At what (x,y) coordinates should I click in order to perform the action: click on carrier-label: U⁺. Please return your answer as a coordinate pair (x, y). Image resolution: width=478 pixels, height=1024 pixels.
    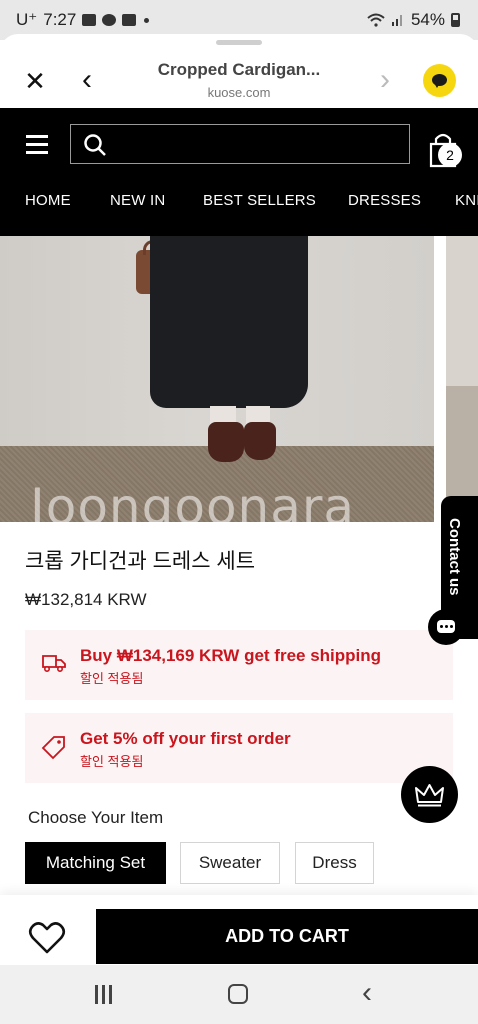
    Looking at the image, I should click on (27, 19).